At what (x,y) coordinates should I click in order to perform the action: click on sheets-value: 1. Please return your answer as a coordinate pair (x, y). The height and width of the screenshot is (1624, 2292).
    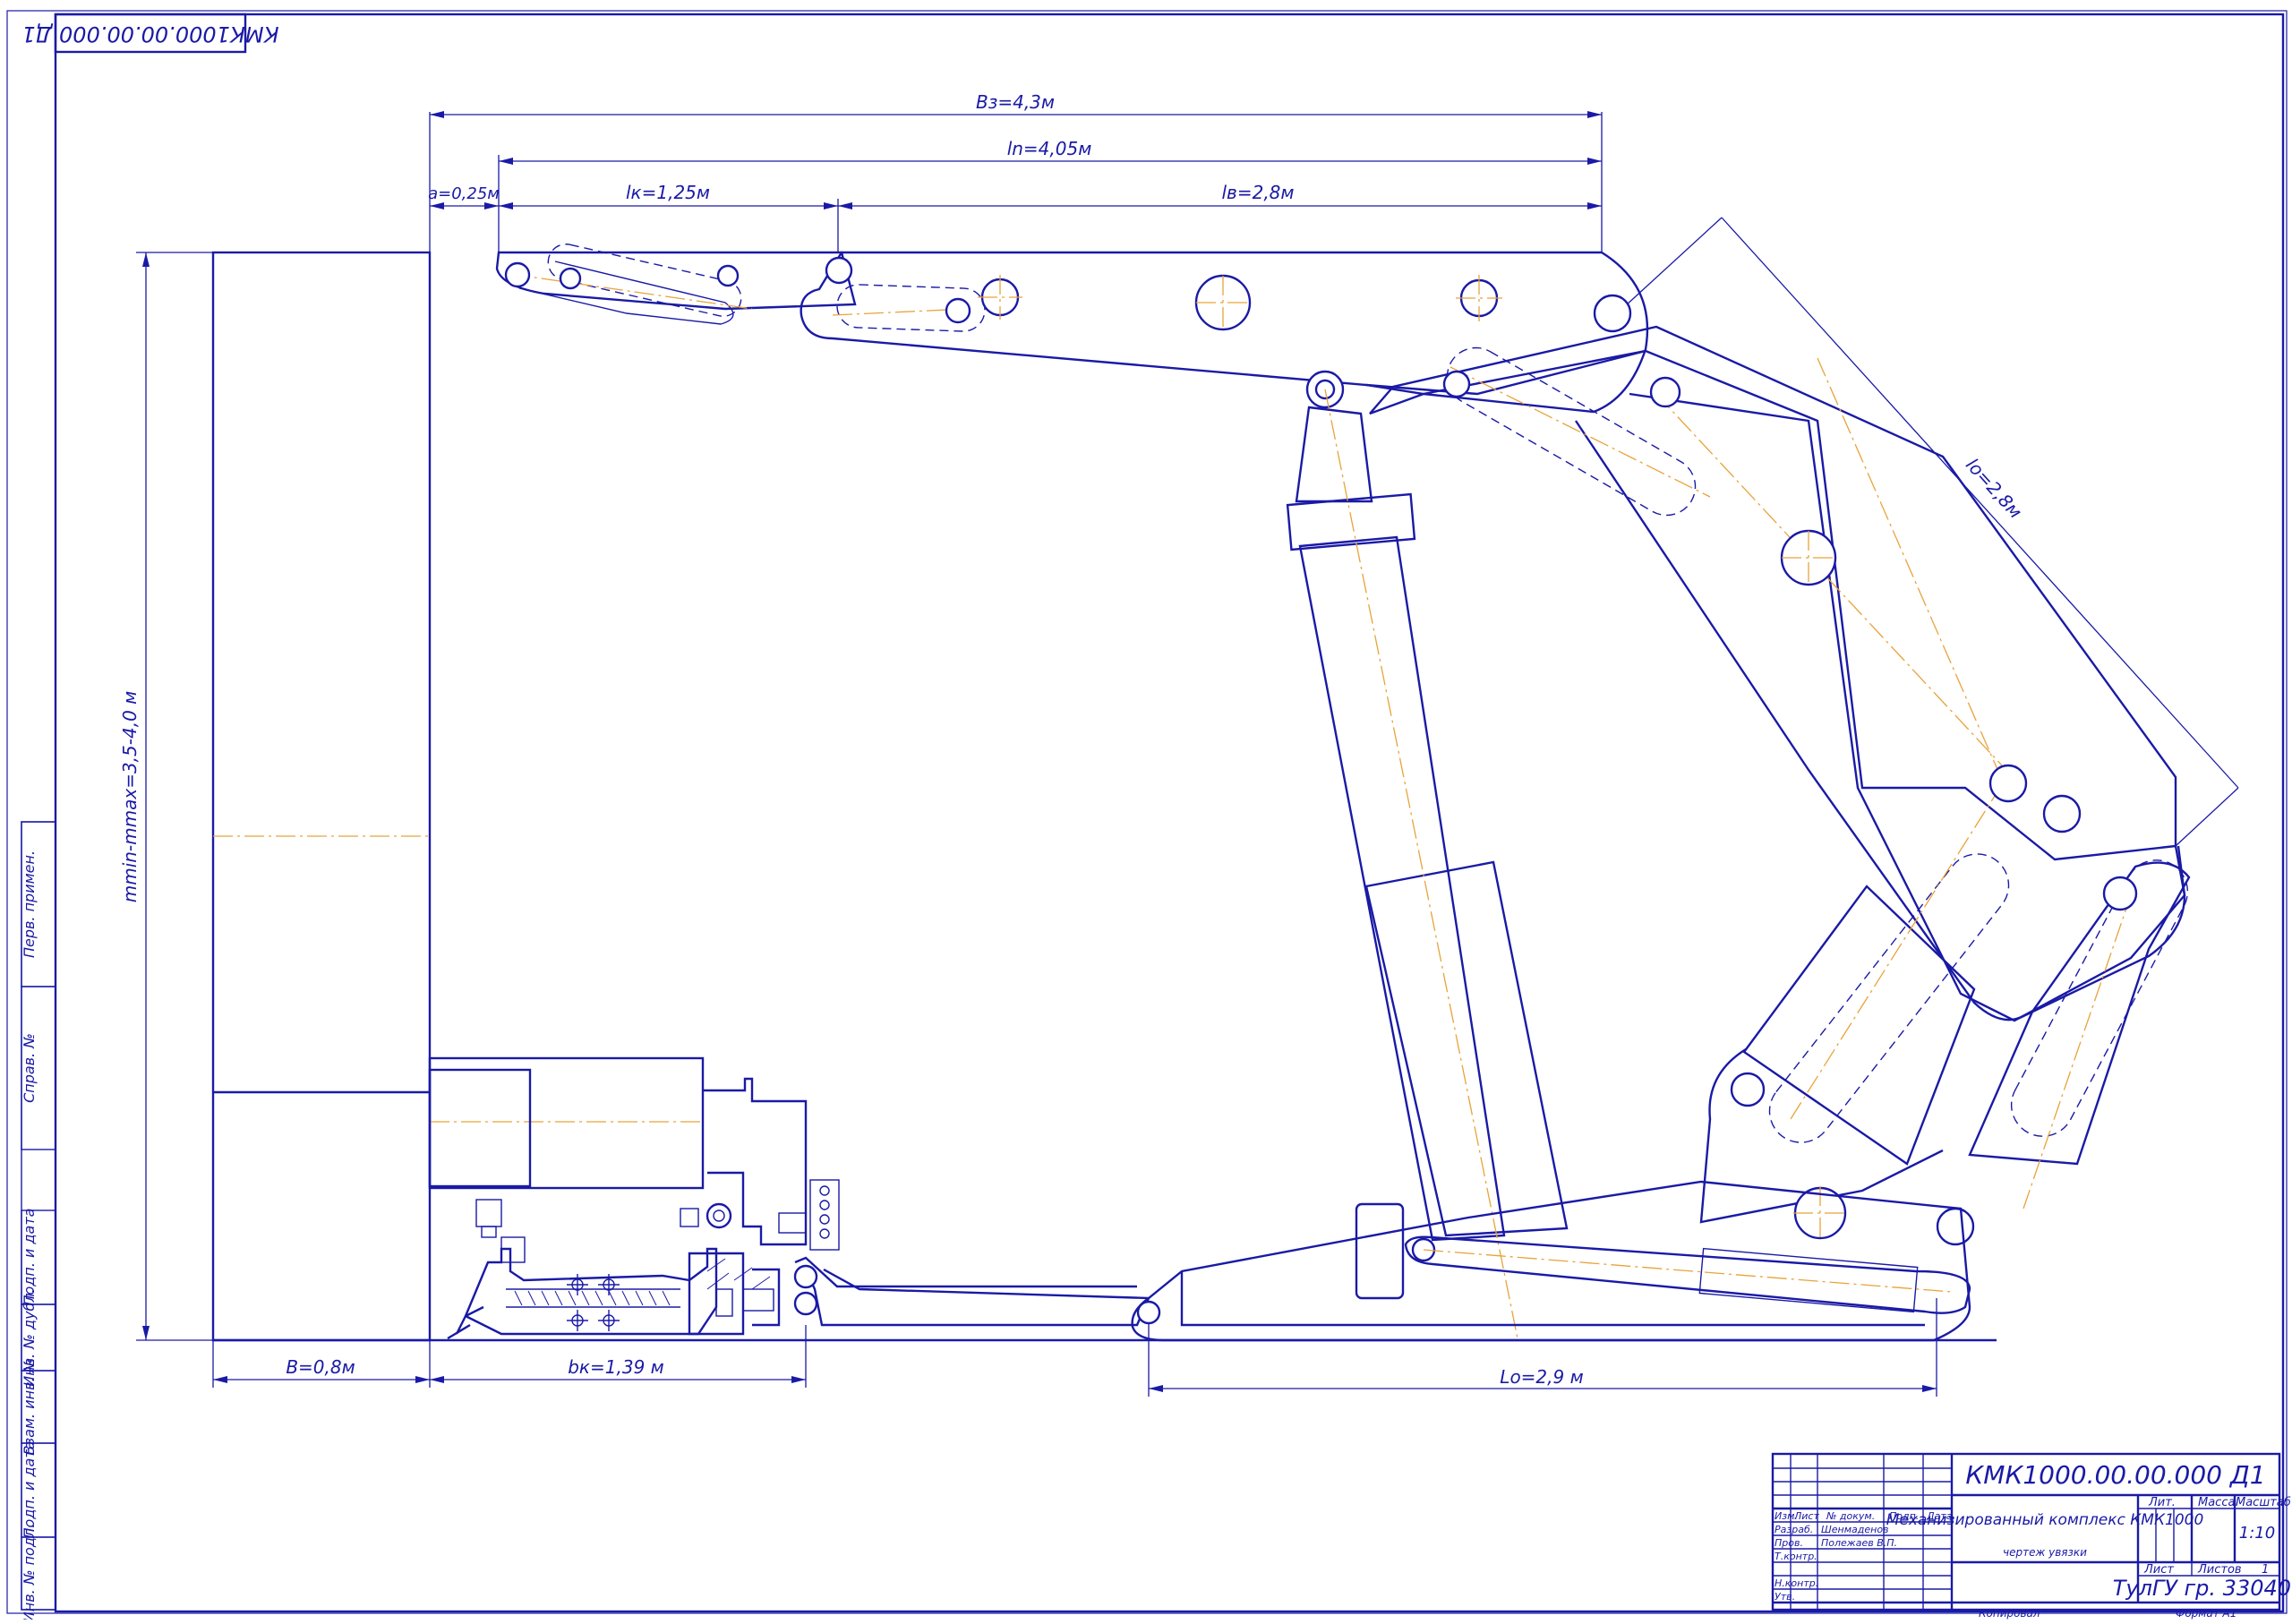
    Looking at the image, I should click on (2265, 1570).